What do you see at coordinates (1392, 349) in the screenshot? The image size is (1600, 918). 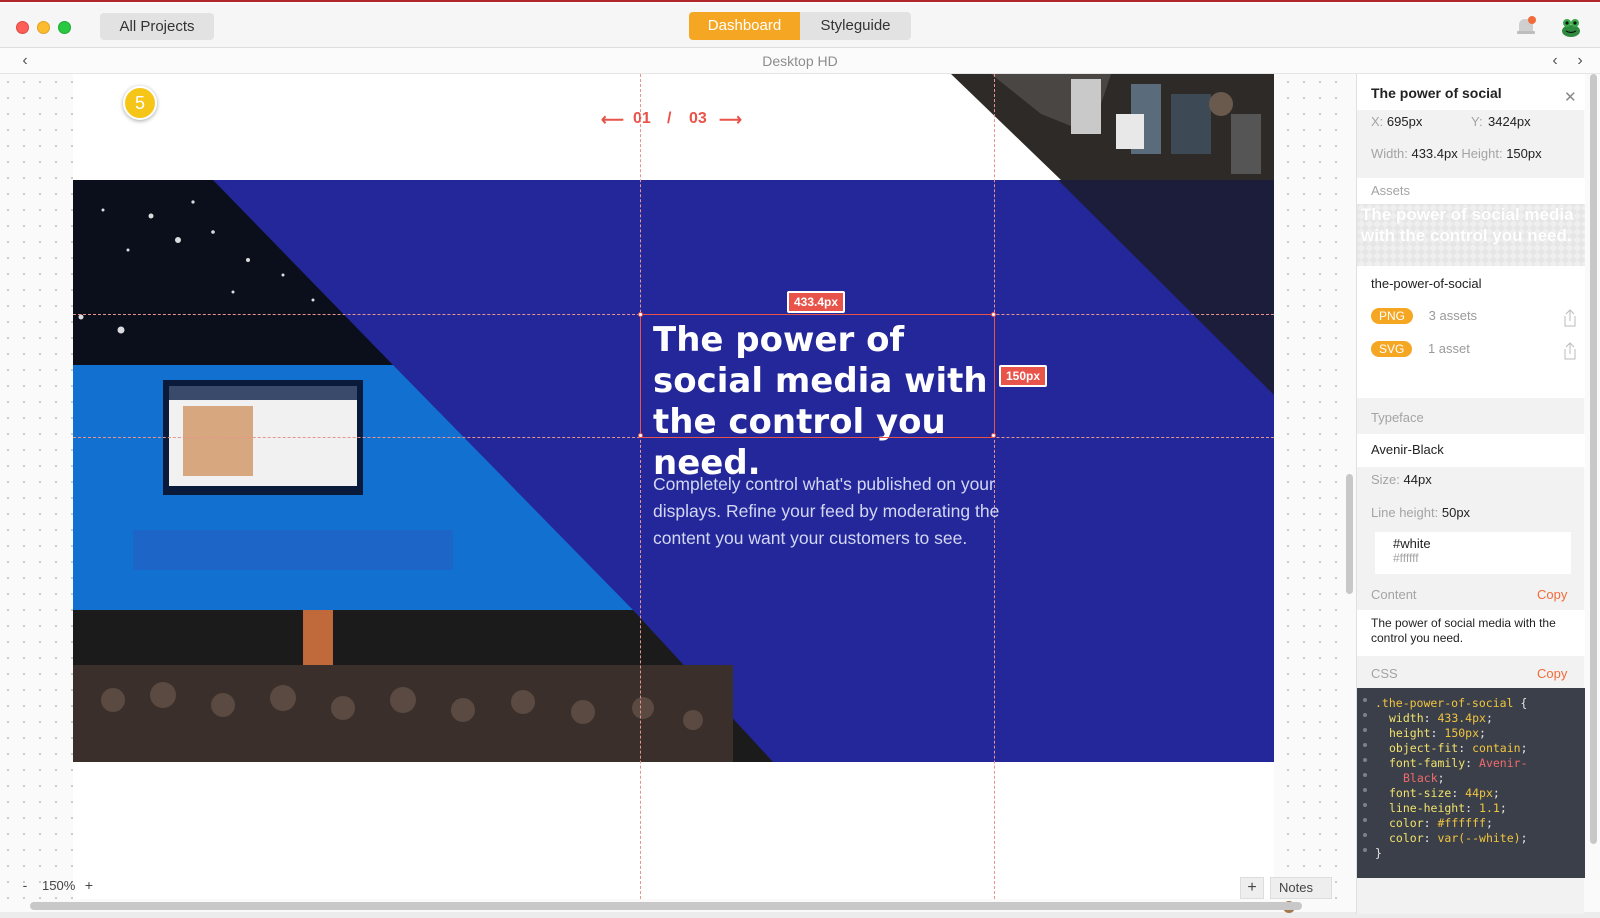 I see `svg-badge: SVG` at bounding box center [1392, 349].